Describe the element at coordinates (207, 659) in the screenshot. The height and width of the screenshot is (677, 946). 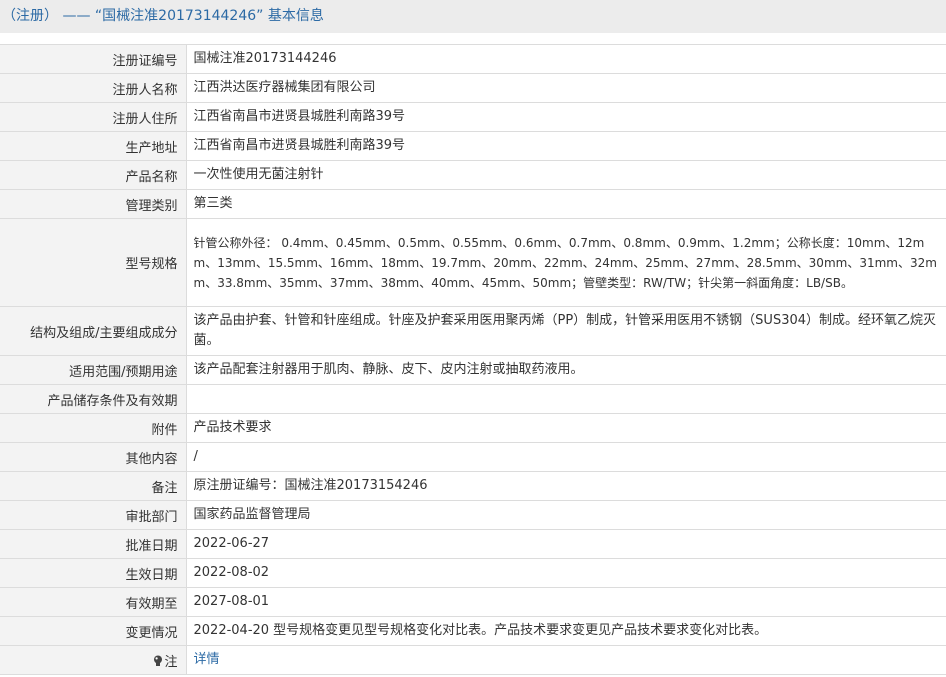
I see `details-link: 详情` at that location.